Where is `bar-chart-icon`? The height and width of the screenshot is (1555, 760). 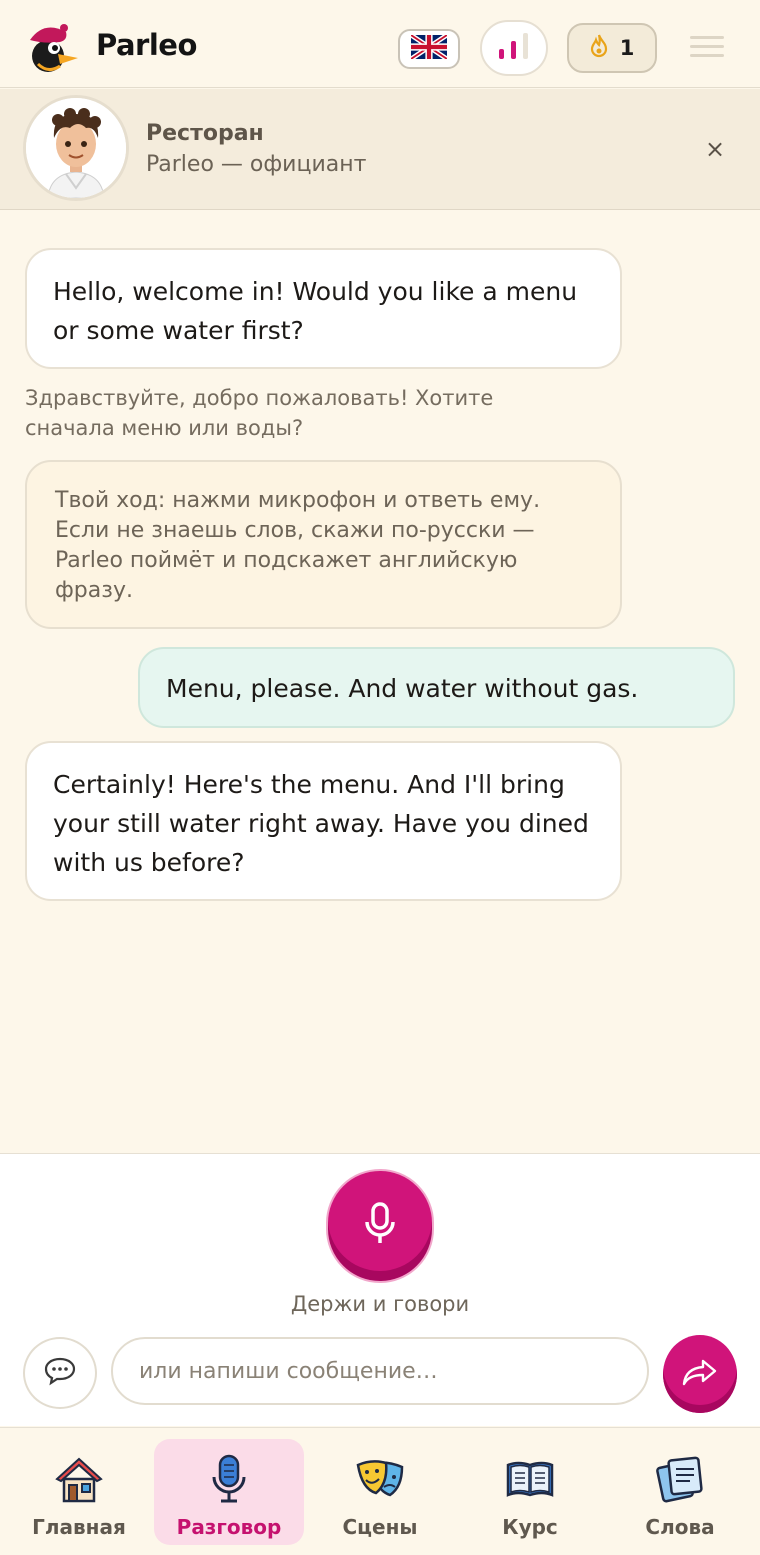 bar-chart-icon is located at coordinates (514, 48).